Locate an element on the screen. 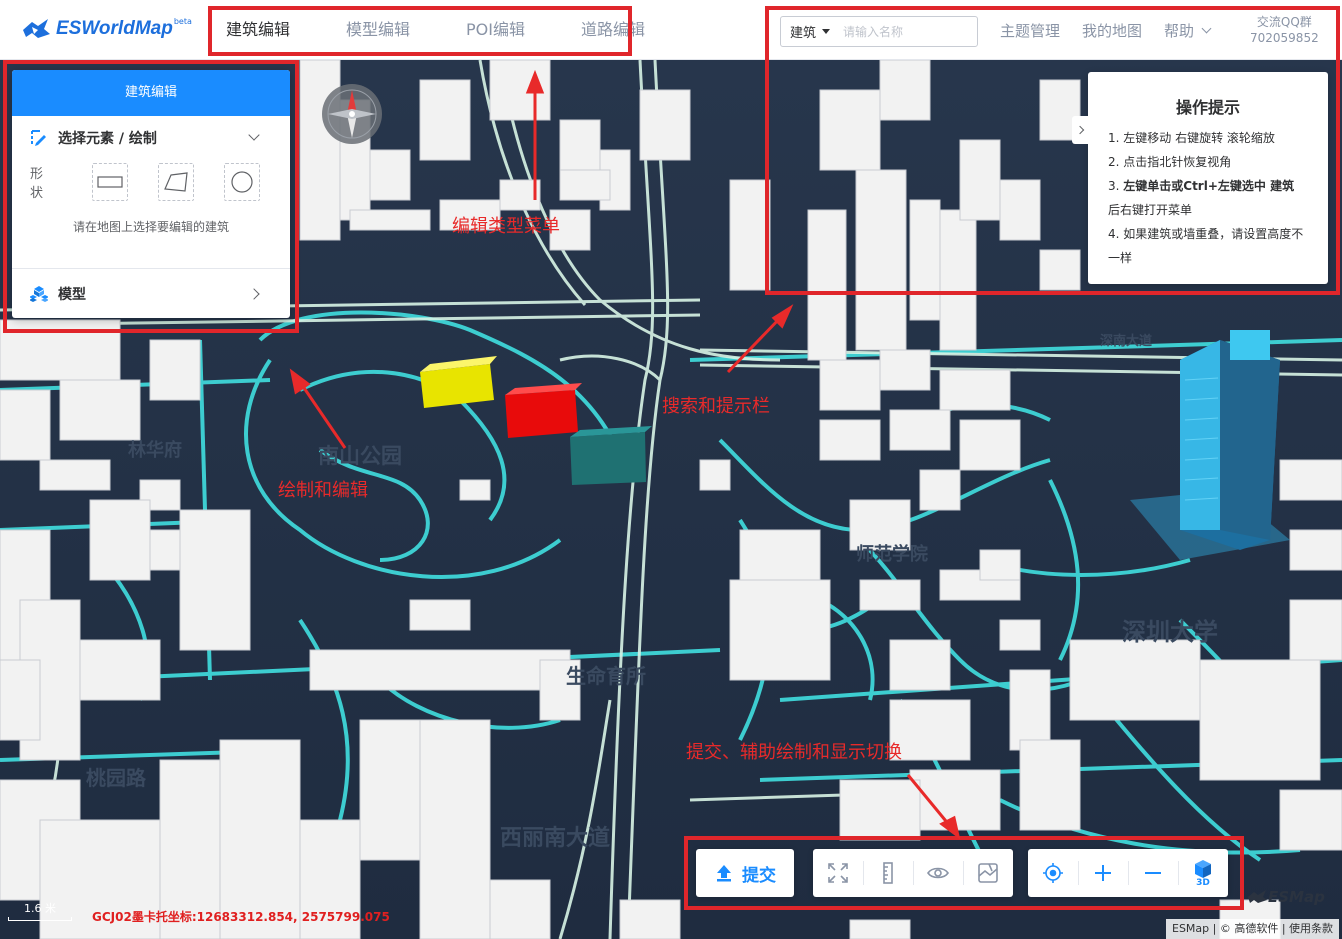 The image size is (1342, 939). selection-hint: 请在地图上选择要编辑的建筑 is located at coordinates (150, 227).